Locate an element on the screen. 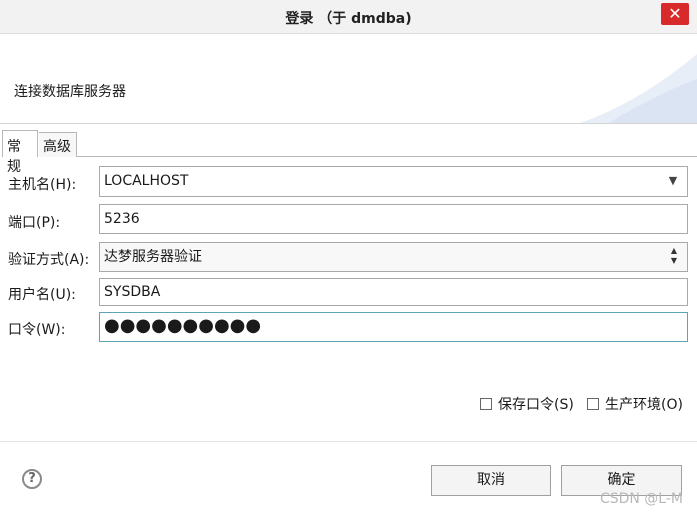 The height and width of the screenshot is (517, 697). production-env-checkbox: 生产环境(O) is located at coordinates (635, 404).